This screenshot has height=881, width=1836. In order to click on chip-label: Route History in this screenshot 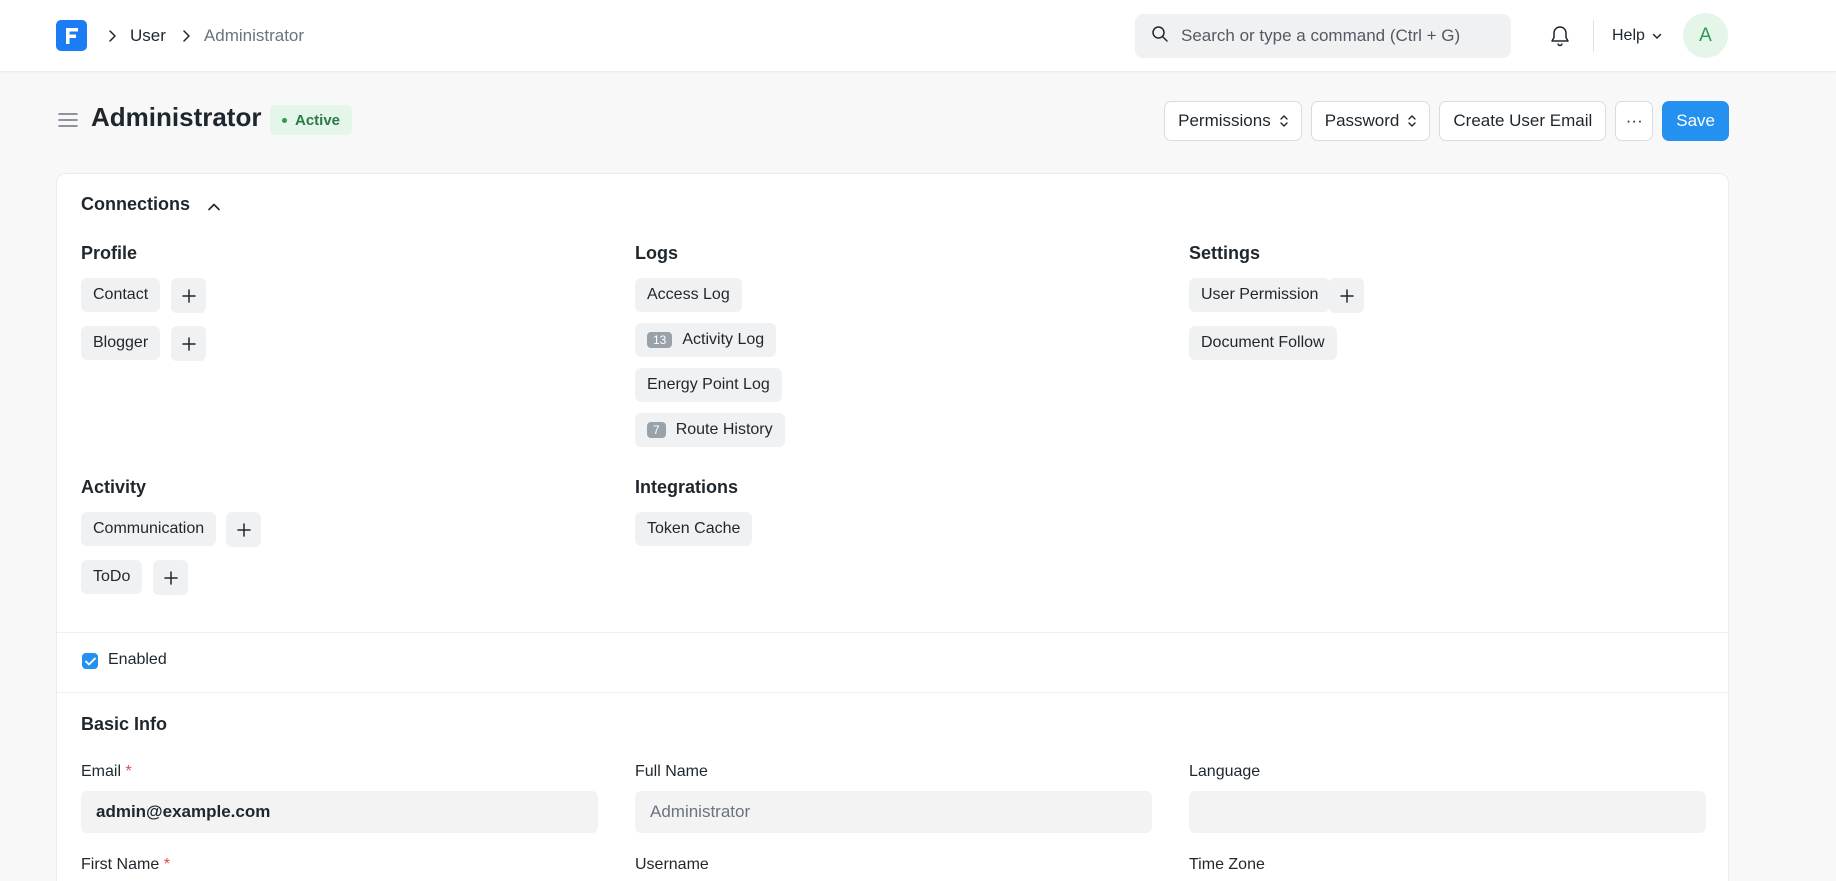, I will do `click(724, 429)`.